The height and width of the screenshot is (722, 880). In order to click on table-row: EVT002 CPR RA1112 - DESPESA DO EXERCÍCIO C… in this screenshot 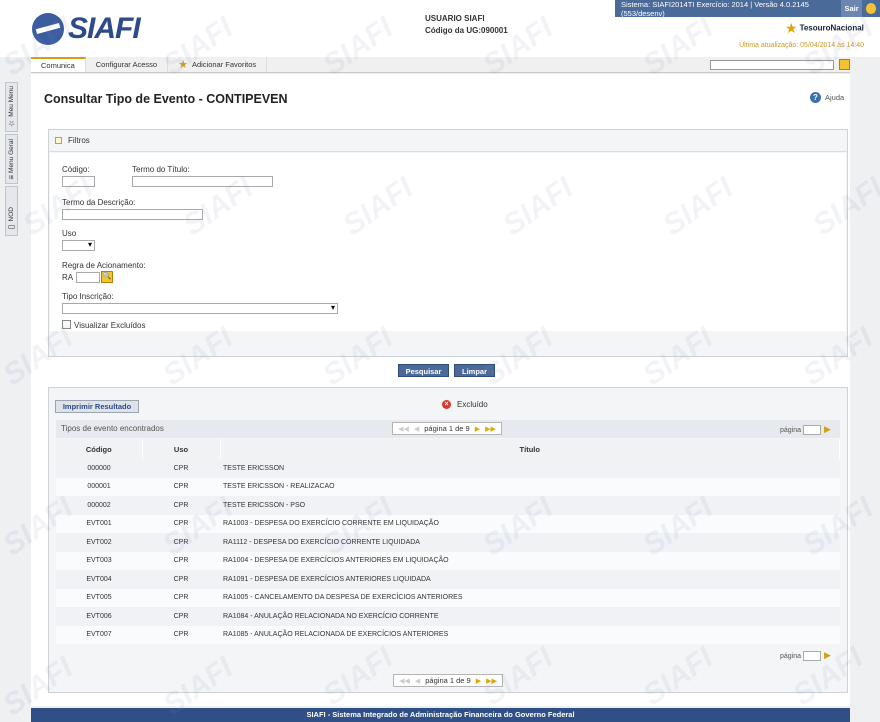, I will do `click(448, 542)`.